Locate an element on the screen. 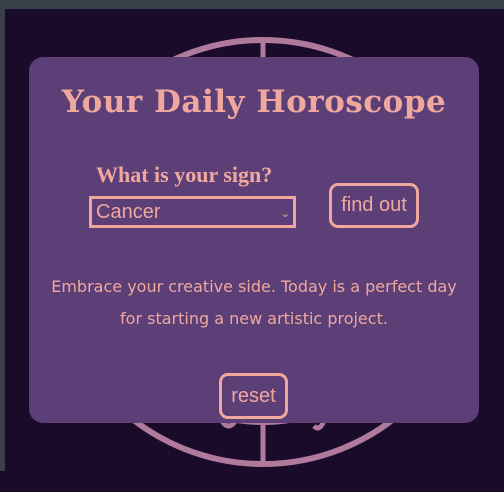  sign-select-value: Cancer is located at coordinates (128, 212).